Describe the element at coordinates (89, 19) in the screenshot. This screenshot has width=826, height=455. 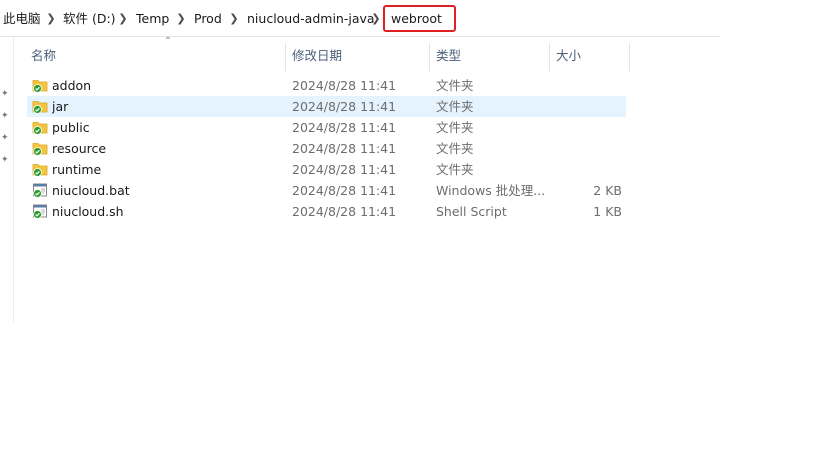
I see `breadcrumb-item-drive-d: 软件 (D:)` at that location.